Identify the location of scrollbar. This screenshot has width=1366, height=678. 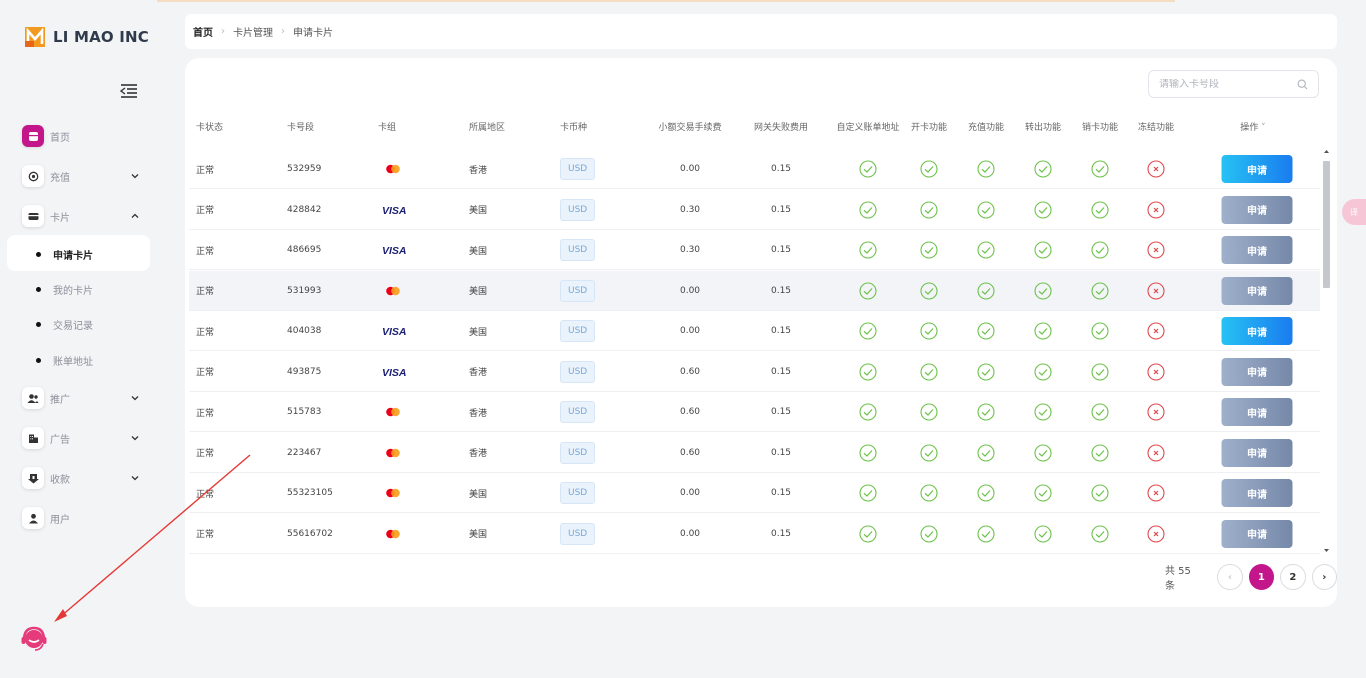
(1326, 351).